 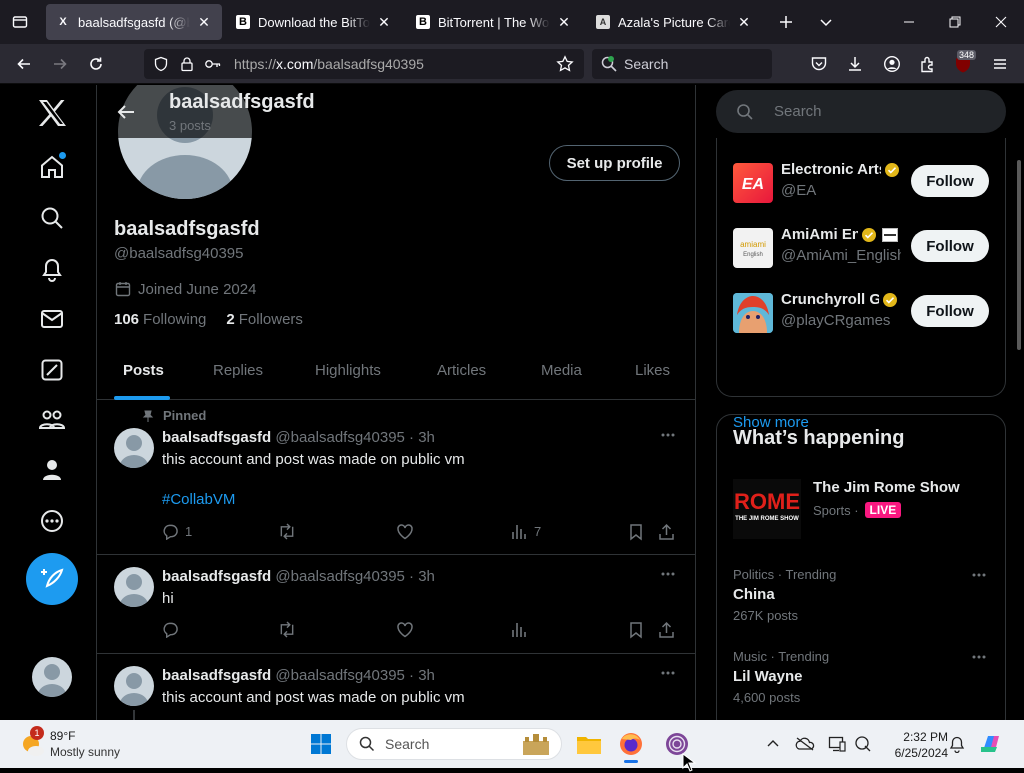 What do you see at coordinates (773, 744) in the screenshot?
I see `show-hidden-icons-chevron-icon` at bounding box center [773, 744].